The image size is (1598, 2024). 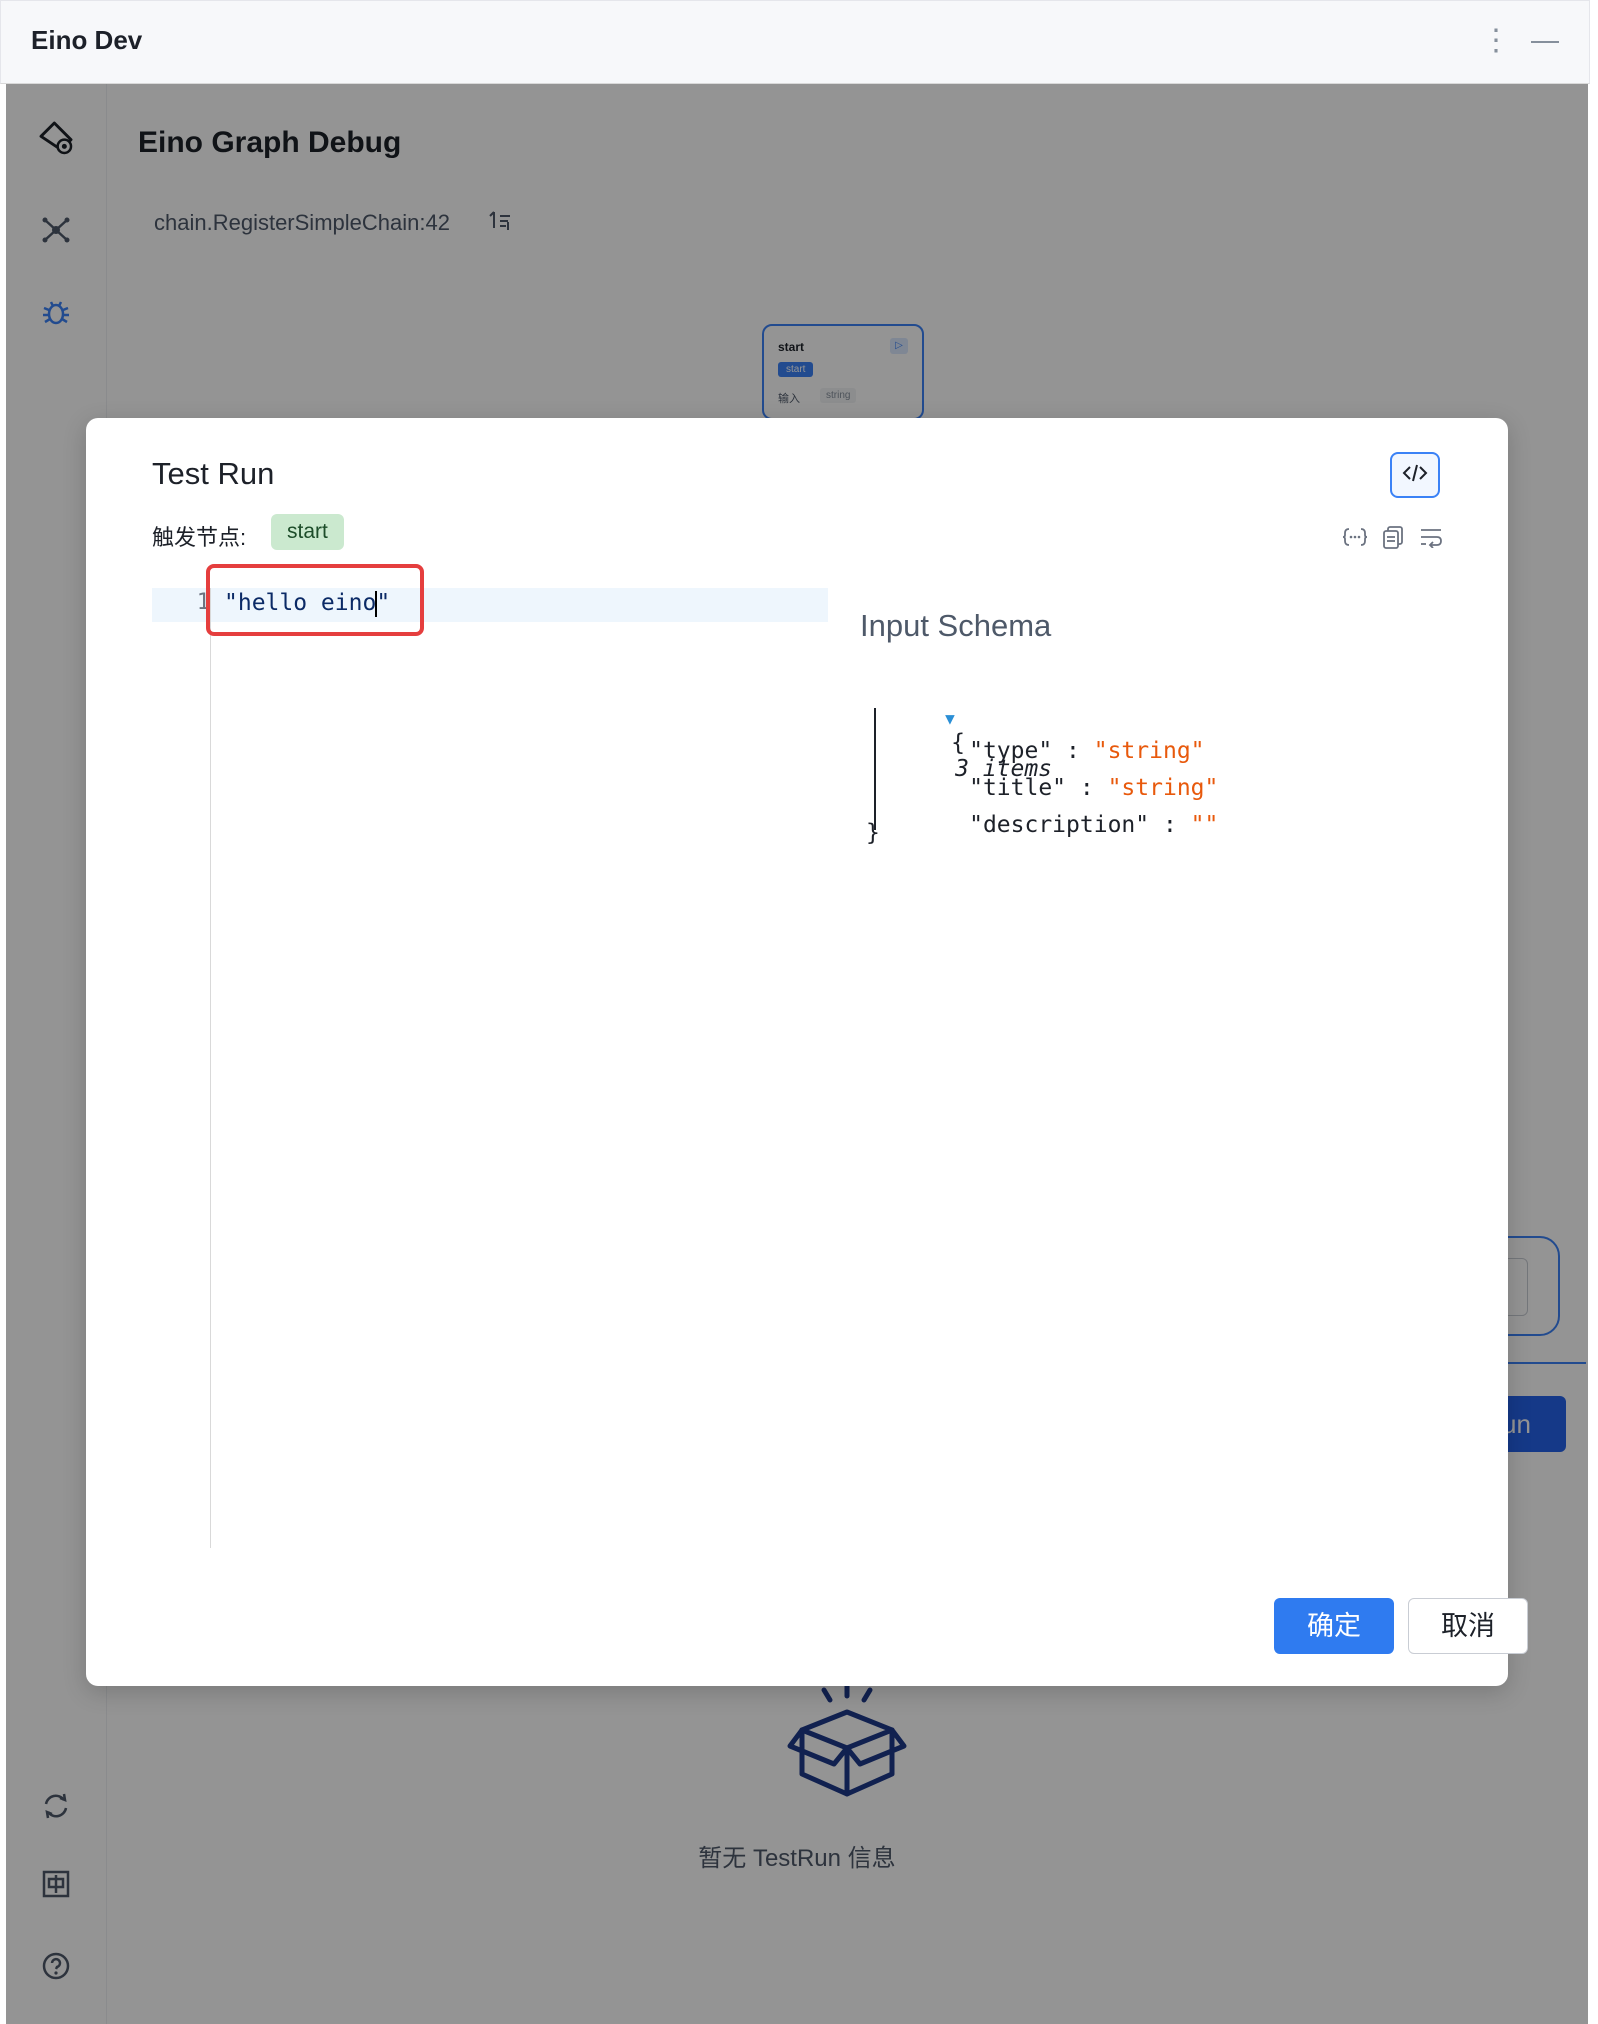 I want to click on wrap-icon, so click(x=1431, y=537).